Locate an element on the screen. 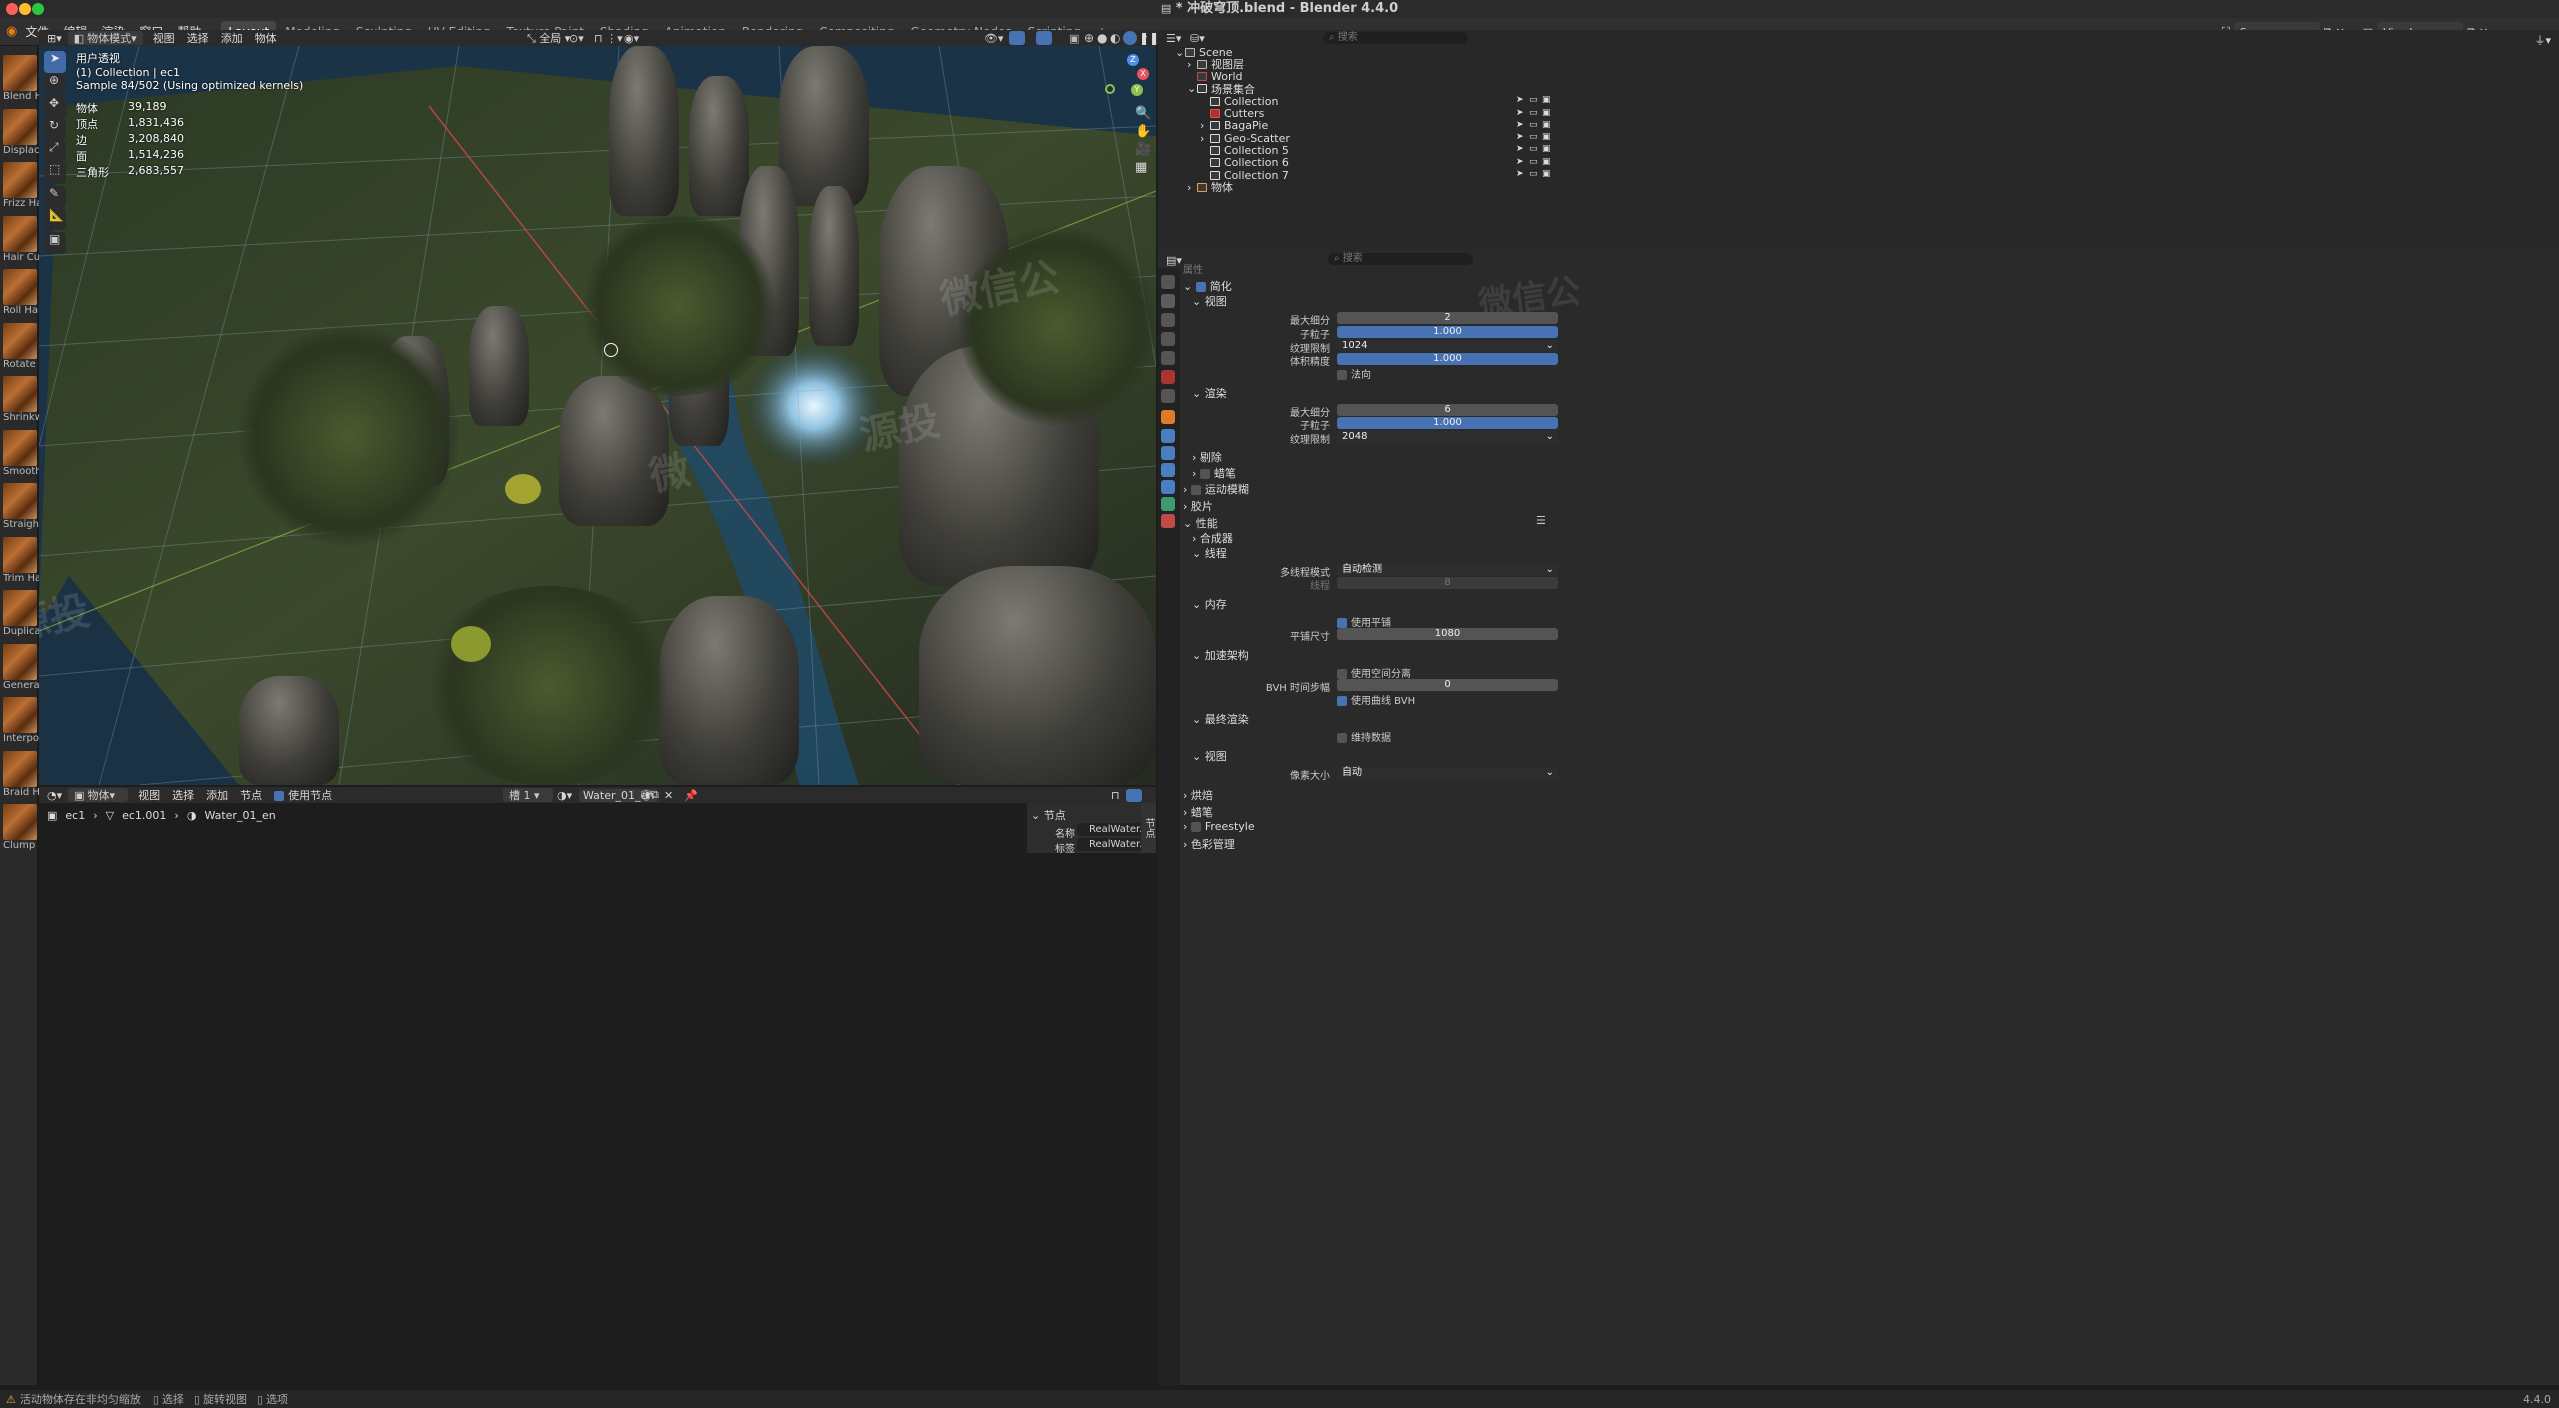 The image size is (2559, 1408). navigation-gizmo: Z X Y is located at coordinates (1124, 79).